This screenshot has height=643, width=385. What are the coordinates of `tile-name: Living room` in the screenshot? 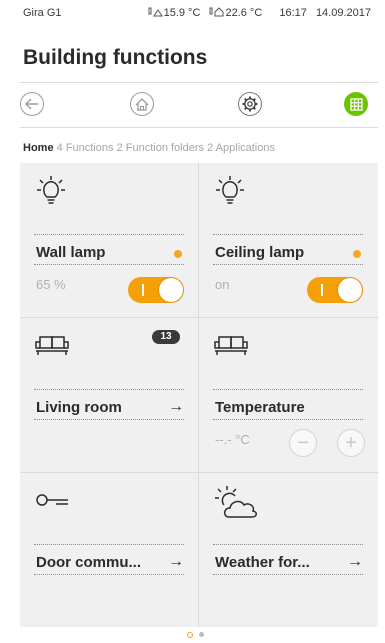 It's located at (79, 407).